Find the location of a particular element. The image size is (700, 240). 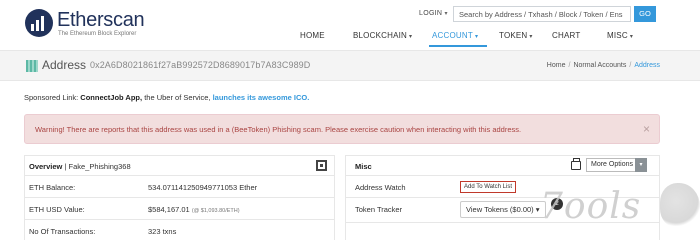

more-options-button: More Options is located at coordinates (612, 165).